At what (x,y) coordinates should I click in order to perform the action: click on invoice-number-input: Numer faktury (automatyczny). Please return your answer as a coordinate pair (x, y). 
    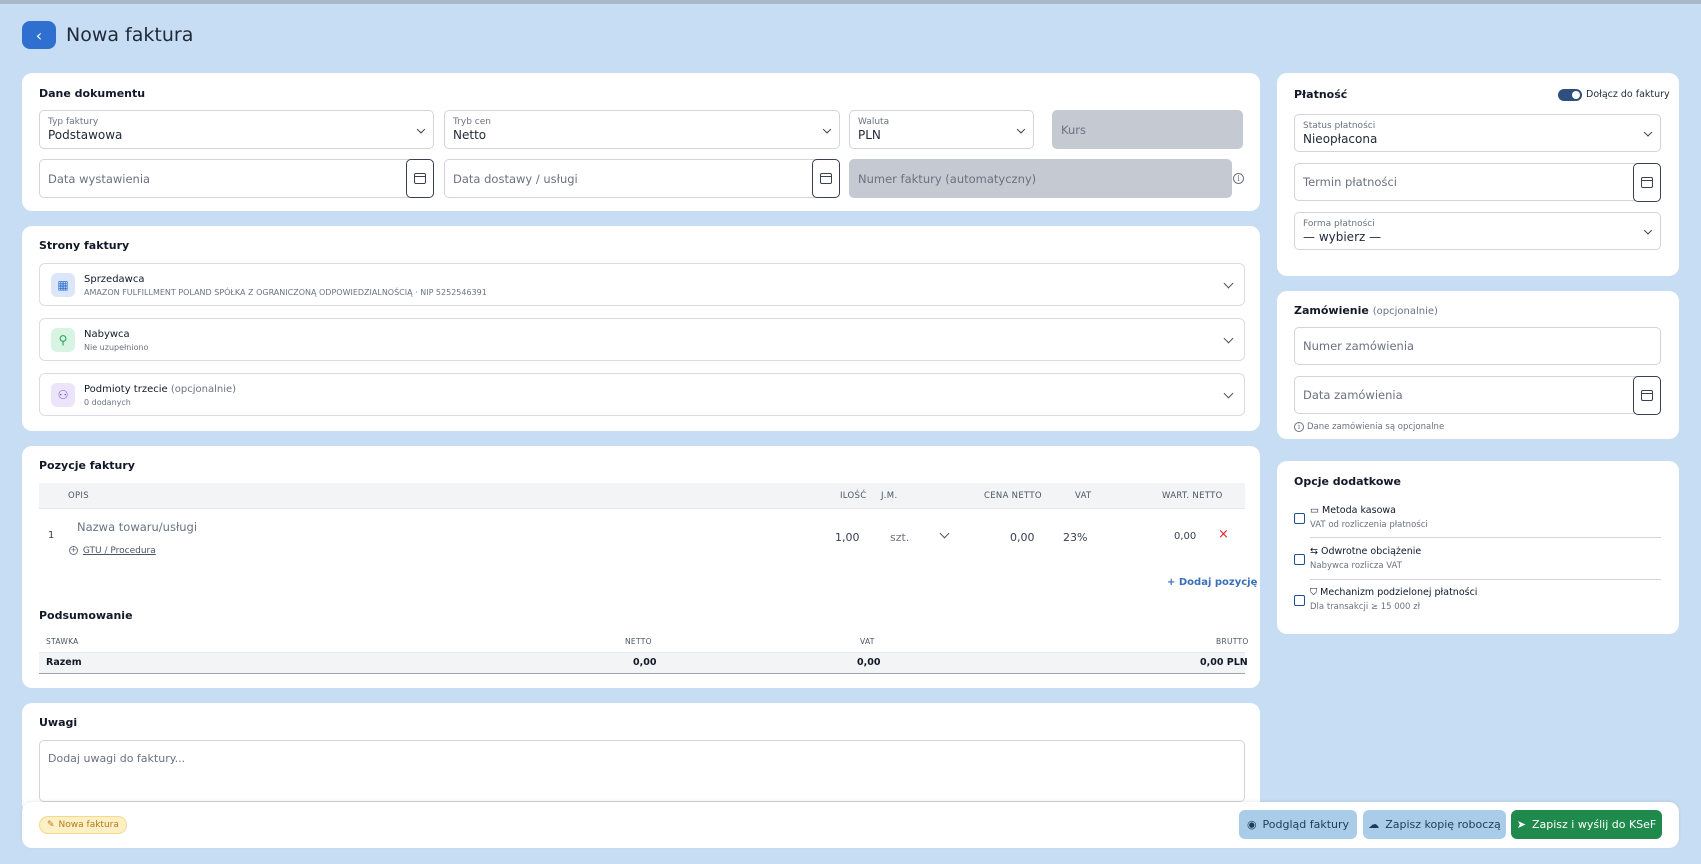
    Looking at the image, I should click on (1040, 178).